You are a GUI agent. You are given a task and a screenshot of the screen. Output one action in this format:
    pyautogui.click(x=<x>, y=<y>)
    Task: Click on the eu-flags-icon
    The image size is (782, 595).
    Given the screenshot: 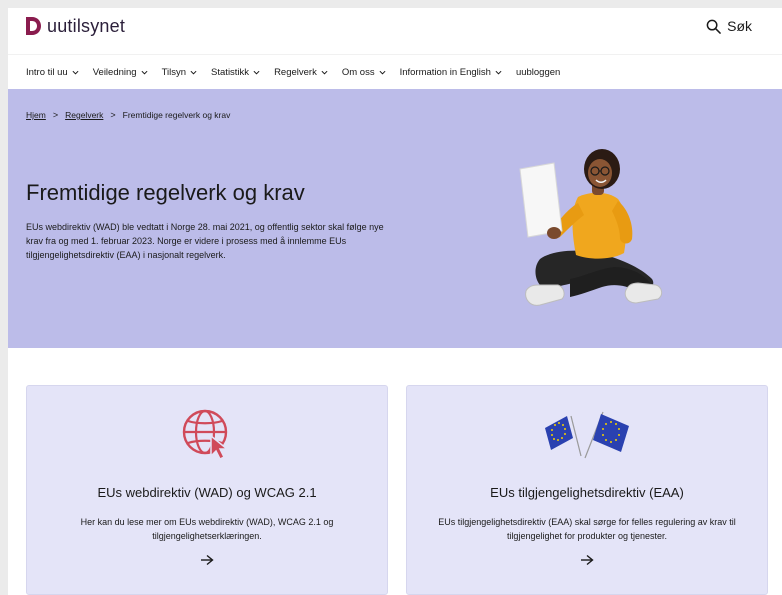 What is the action you would take?
    pyautogui.click(x=587, y=435)
    